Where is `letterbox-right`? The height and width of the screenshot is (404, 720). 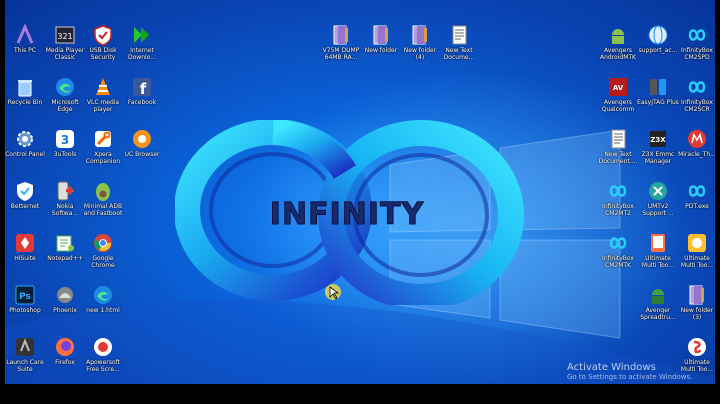 letterbox-right is located at coordinates (717, 202).